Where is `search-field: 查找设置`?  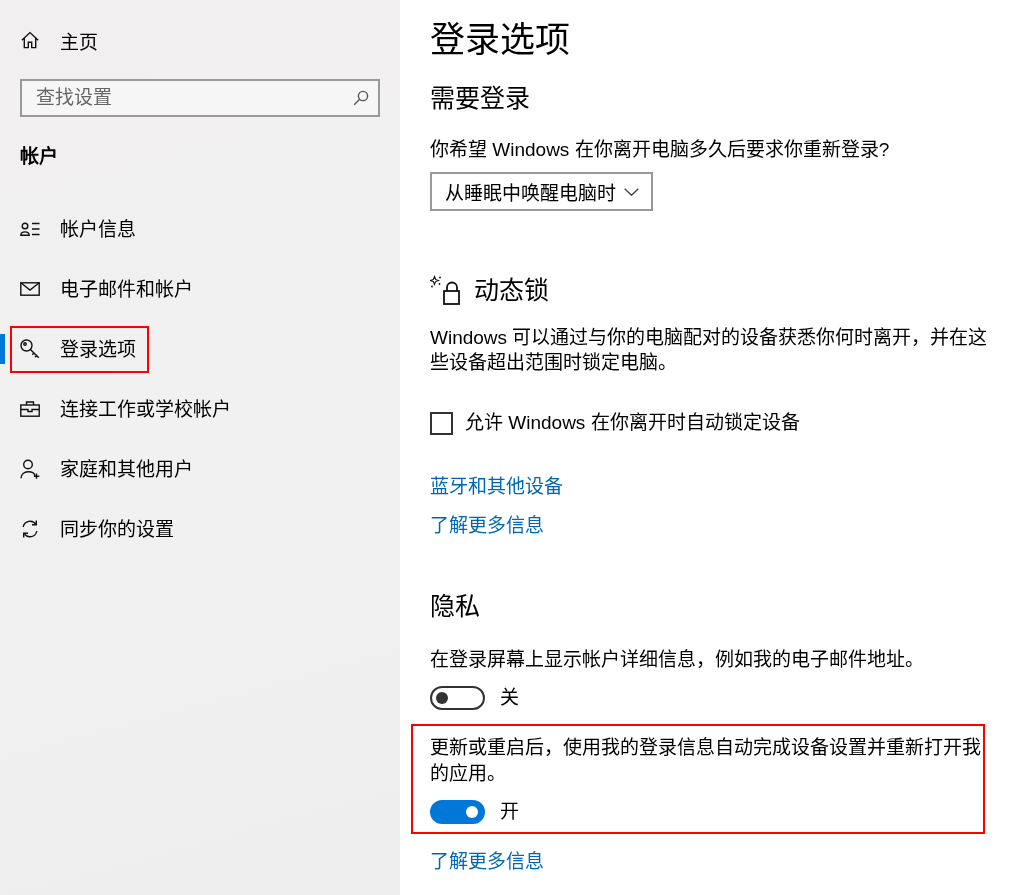 search-field: 查找设置 is located at coordinates (200, 98).